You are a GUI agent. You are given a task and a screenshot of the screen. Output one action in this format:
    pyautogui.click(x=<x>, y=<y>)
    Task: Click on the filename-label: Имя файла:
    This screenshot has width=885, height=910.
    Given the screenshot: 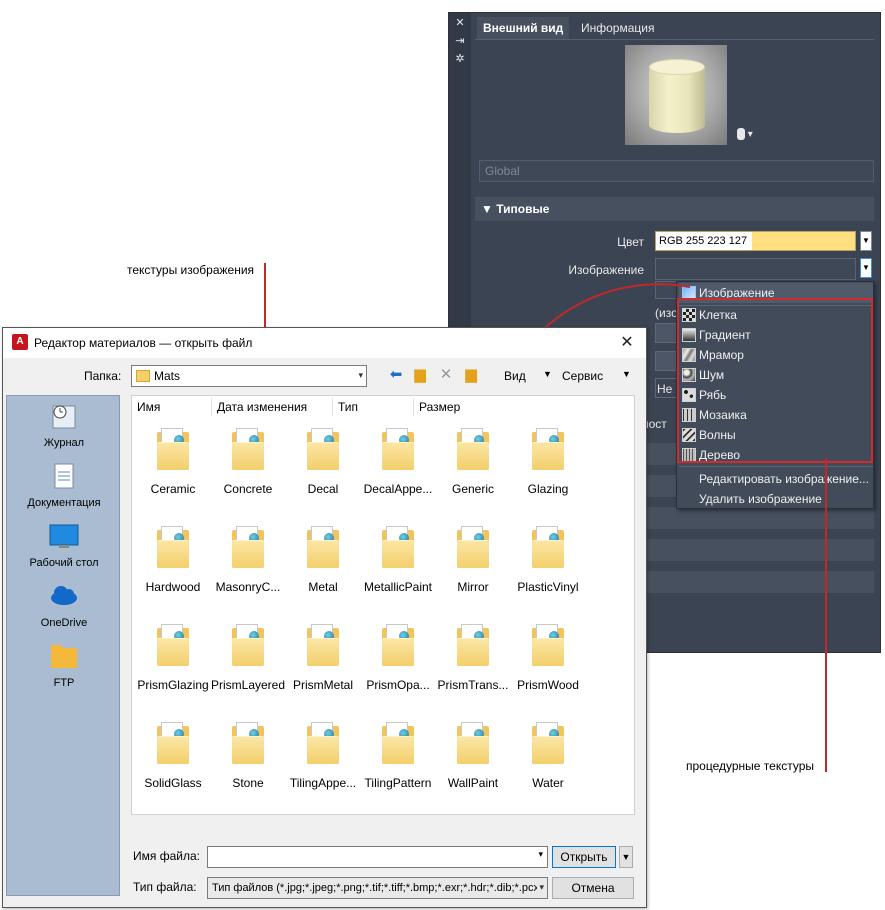 What is the action you would take?
    pyautogui.click(x=166, y=856)
    